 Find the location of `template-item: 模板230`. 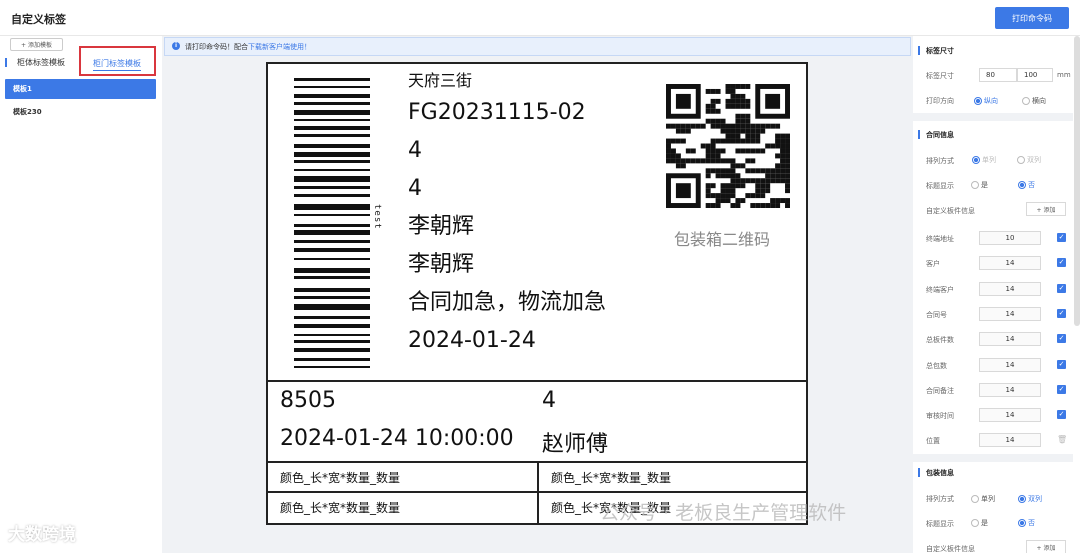

template-item: 模板230 is located at coordinates (80, 112).